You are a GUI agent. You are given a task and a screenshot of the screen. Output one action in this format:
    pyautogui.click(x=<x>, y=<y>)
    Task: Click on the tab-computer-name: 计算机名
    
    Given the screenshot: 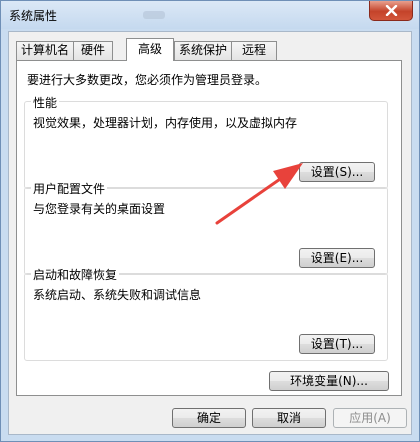 What is the action you would take?
    pyautogui.click(x=45, y=50)
    